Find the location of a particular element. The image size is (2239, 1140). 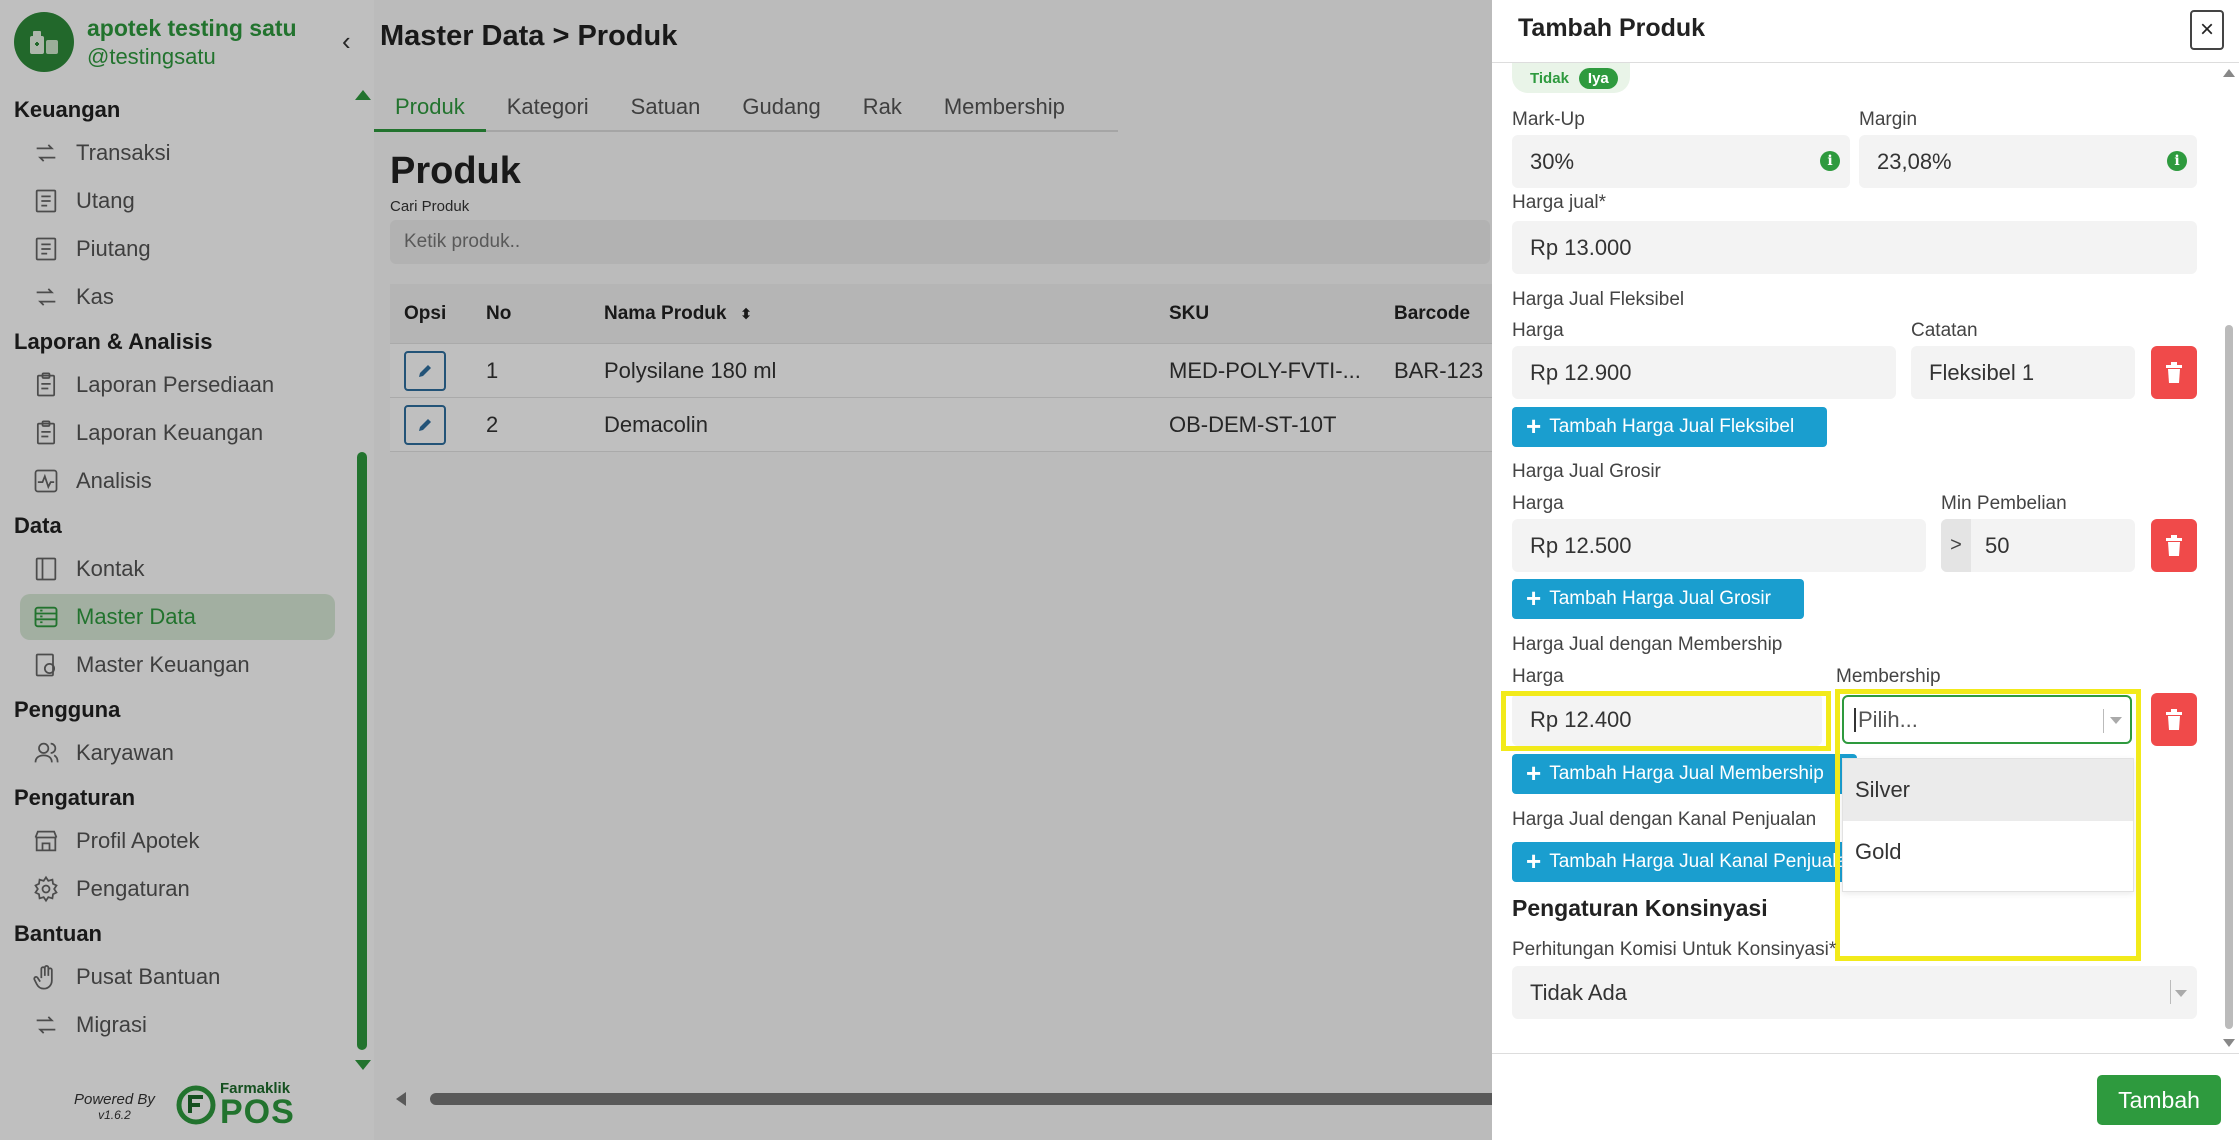

konsinyasi-title: Pengaturan Konsinyasi is located at coordinates (1640, 908).